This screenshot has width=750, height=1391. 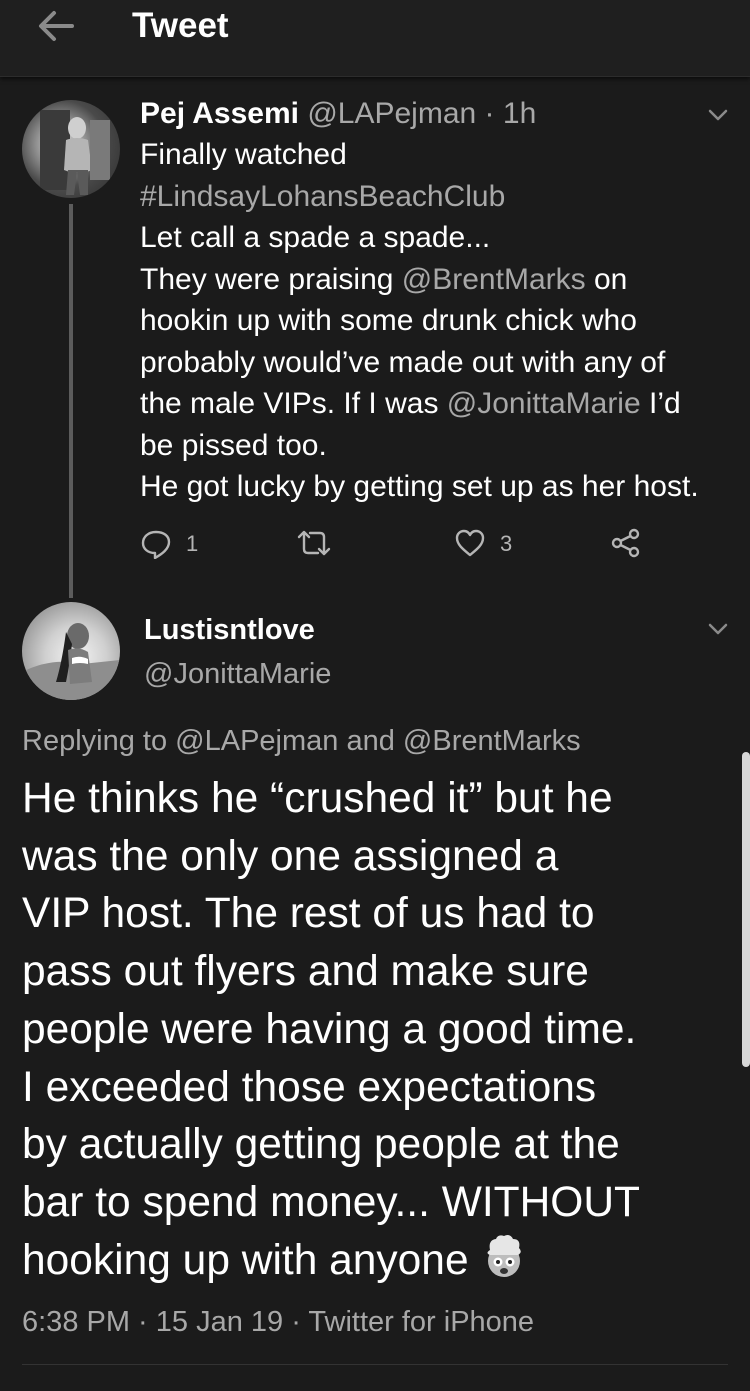 I want to click on tweet-timestamp-source: 6:38 PM · 15 Jan 19 · Twitter for iPhone, so click(x=278, y=1322).